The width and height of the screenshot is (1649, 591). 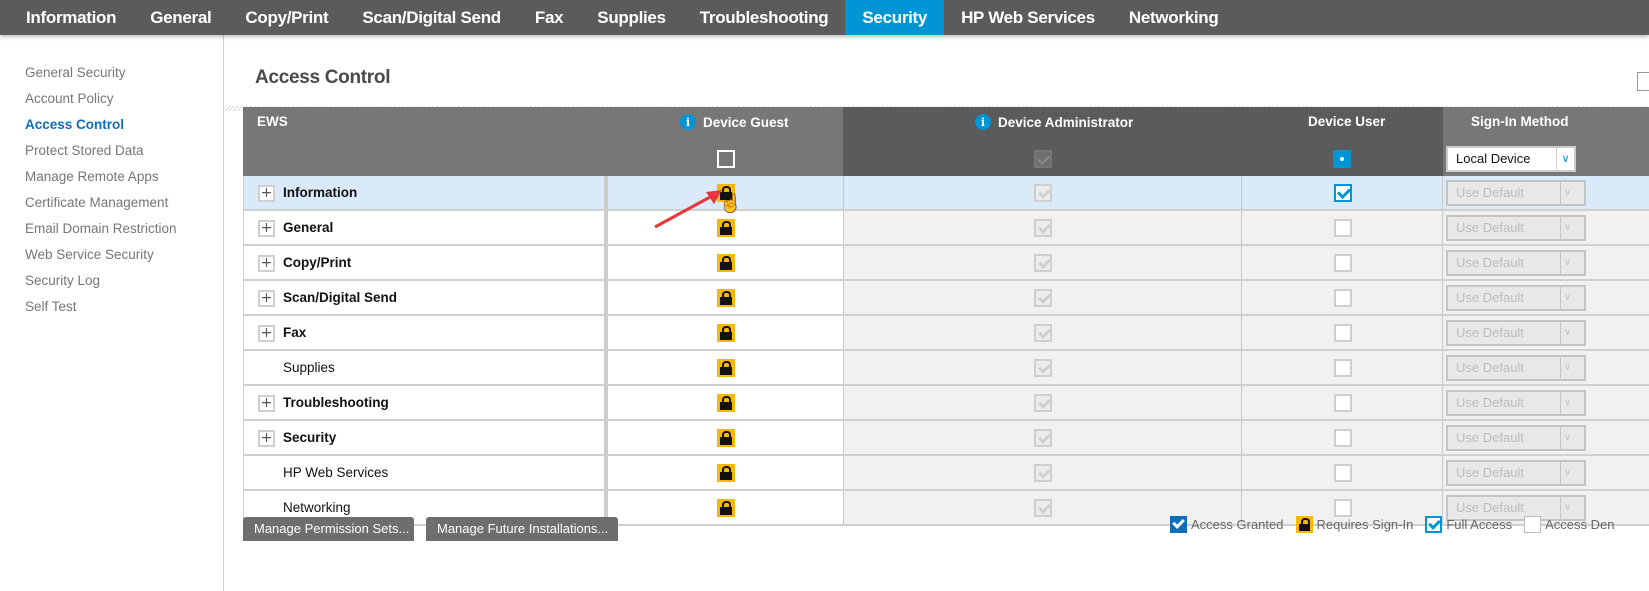 I want to click on sidebar-item-email-domain-restriction: Email Domain Restriction, so click(x=111, y=233).